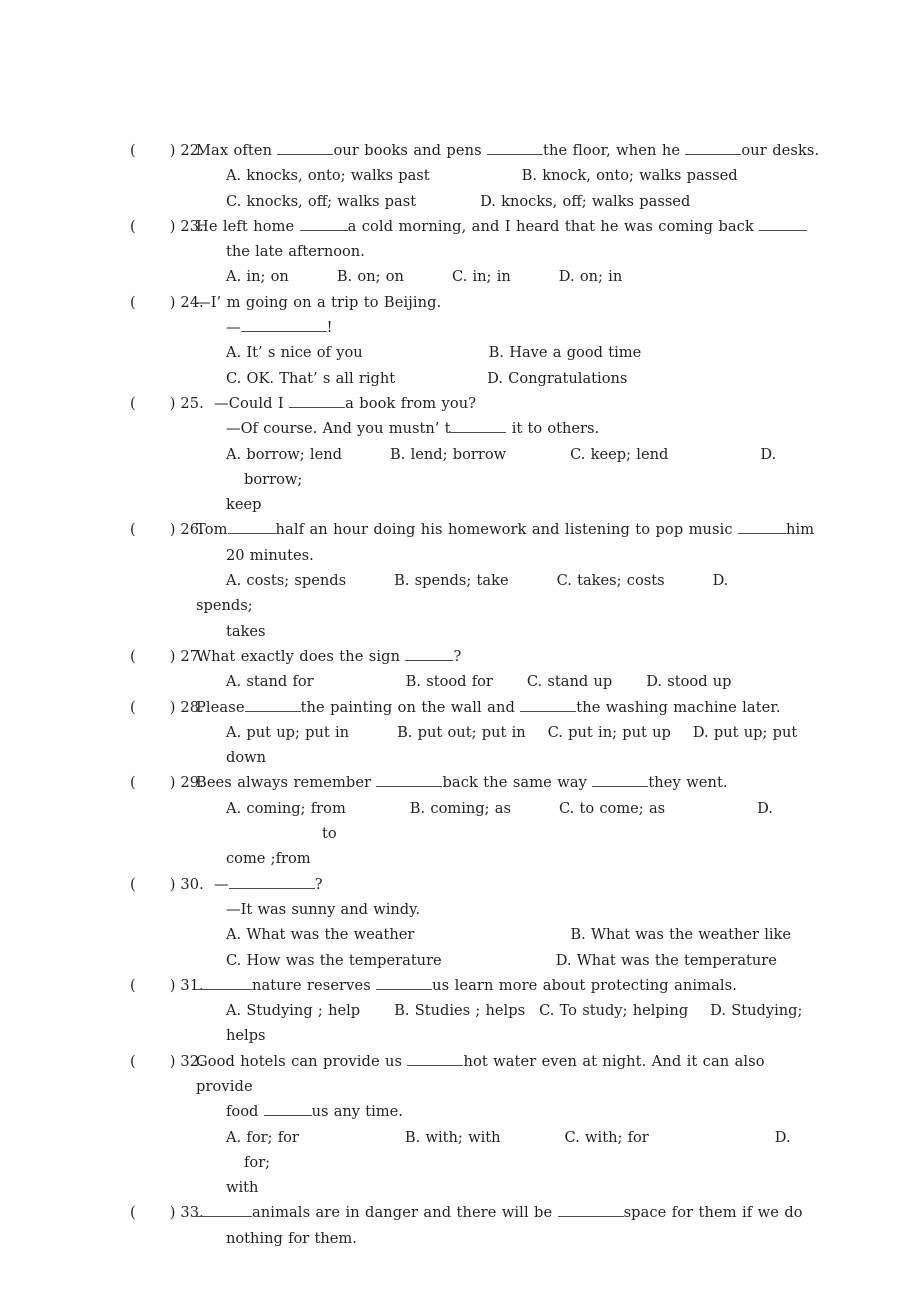 The image size is (920, 1302). I want to click on option-a-26: A. costs; spends, so click(286, 580).